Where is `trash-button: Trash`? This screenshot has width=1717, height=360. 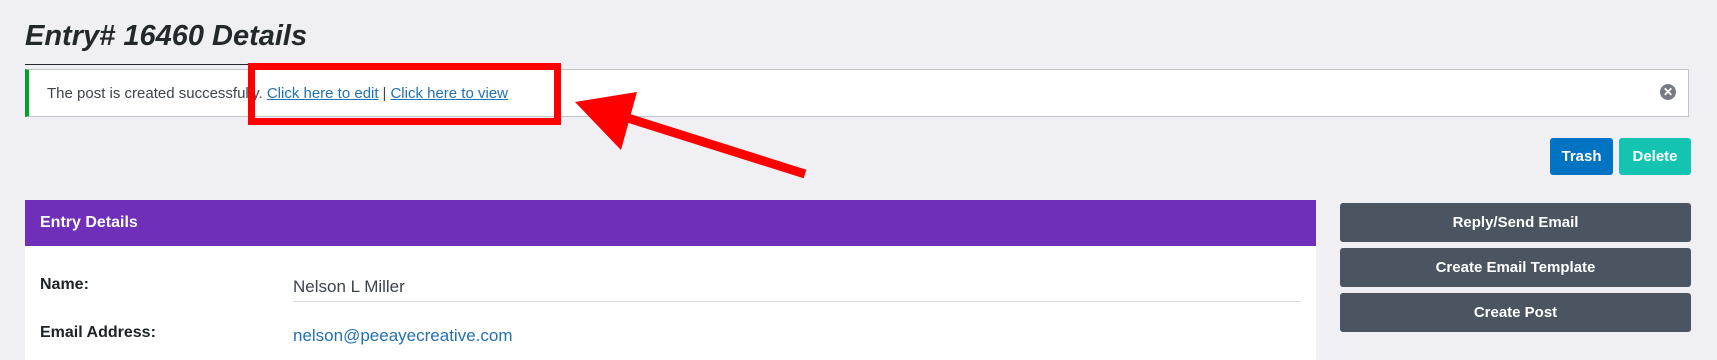
trash-button: Trash is located at coordinates (1581, 156).